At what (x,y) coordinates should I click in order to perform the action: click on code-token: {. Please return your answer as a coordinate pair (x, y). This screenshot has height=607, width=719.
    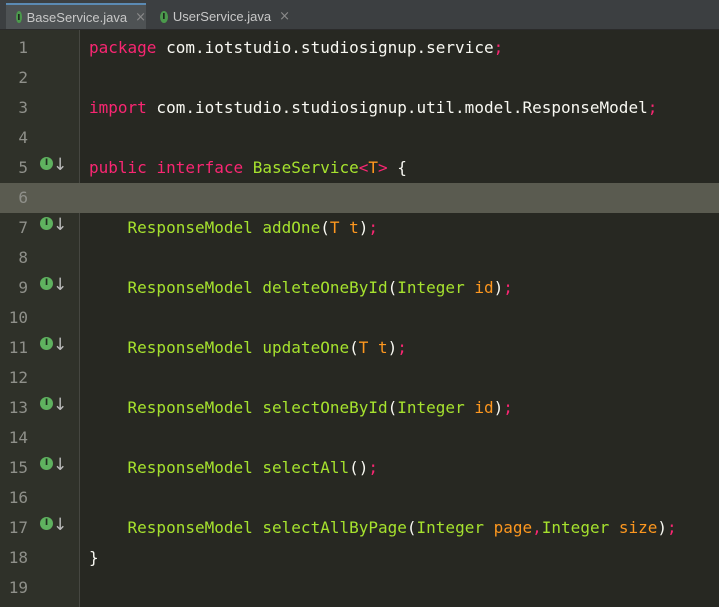
    Looking at the image, I should click on (397, 167).